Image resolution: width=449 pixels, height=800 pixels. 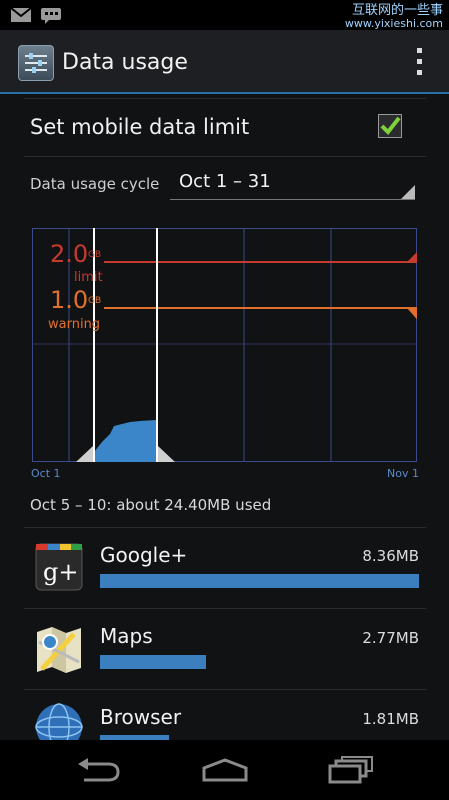 I want to click on range-start-handle, so click(x=84, y=454).